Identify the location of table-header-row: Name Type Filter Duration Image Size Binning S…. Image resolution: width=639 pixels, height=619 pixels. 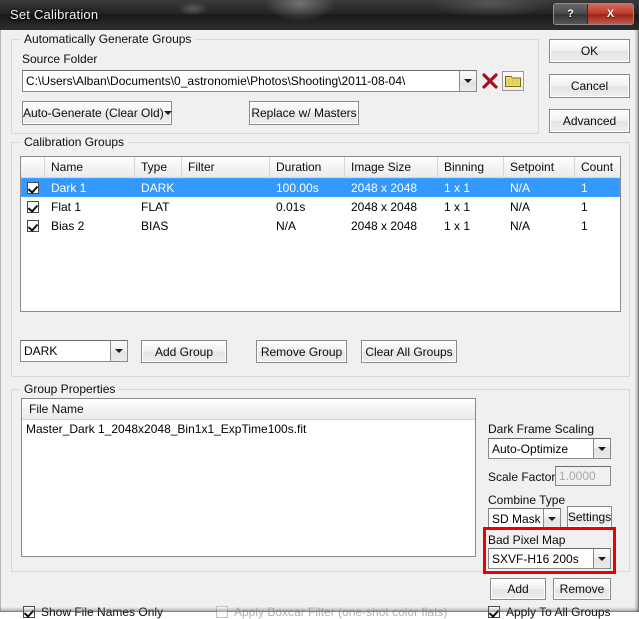
(320, 167).